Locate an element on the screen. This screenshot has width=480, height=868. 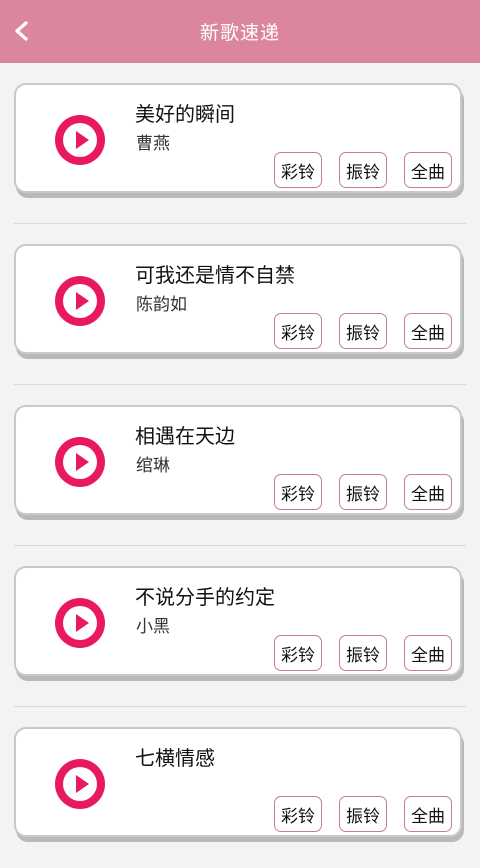
song-artist: 小黑 is located at coordinates (153, 627).